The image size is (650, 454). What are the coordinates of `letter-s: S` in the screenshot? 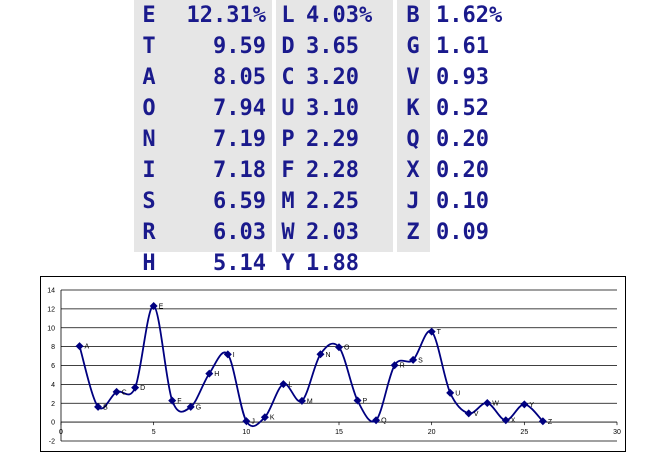 It's located at (149, 201).